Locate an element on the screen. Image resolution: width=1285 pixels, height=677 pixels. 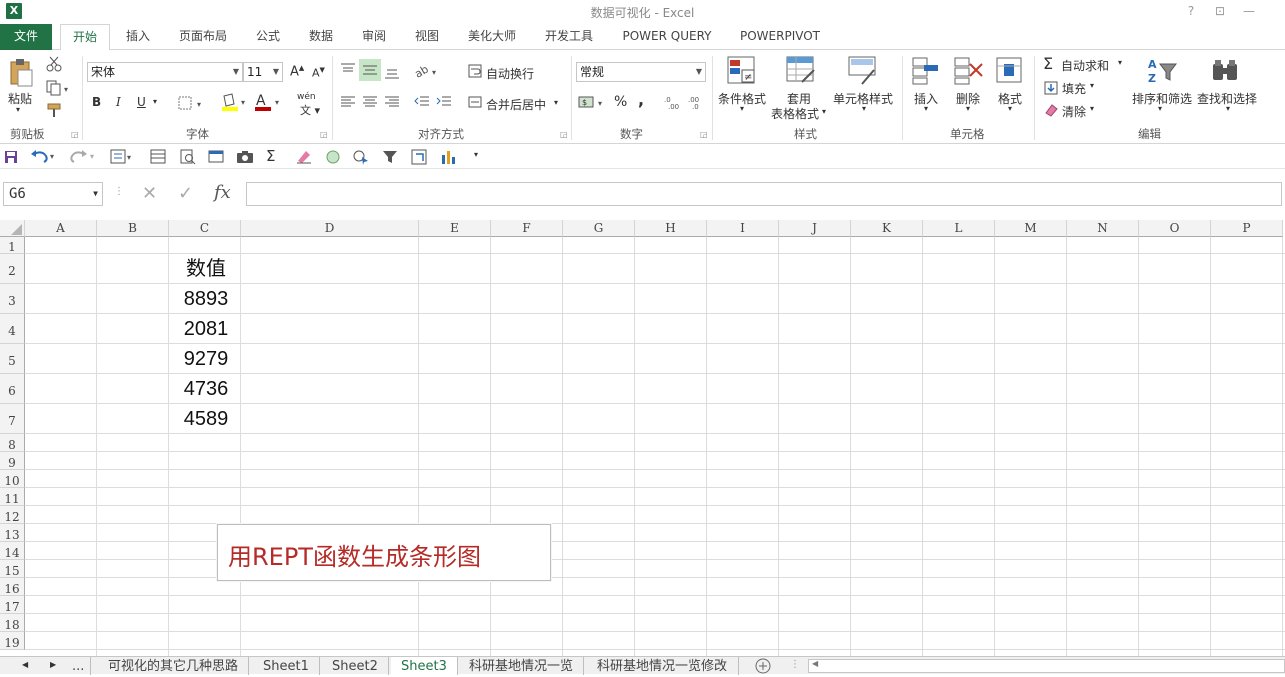
tab-page-layout: 页面布局 is located at coordinates (203, 37).